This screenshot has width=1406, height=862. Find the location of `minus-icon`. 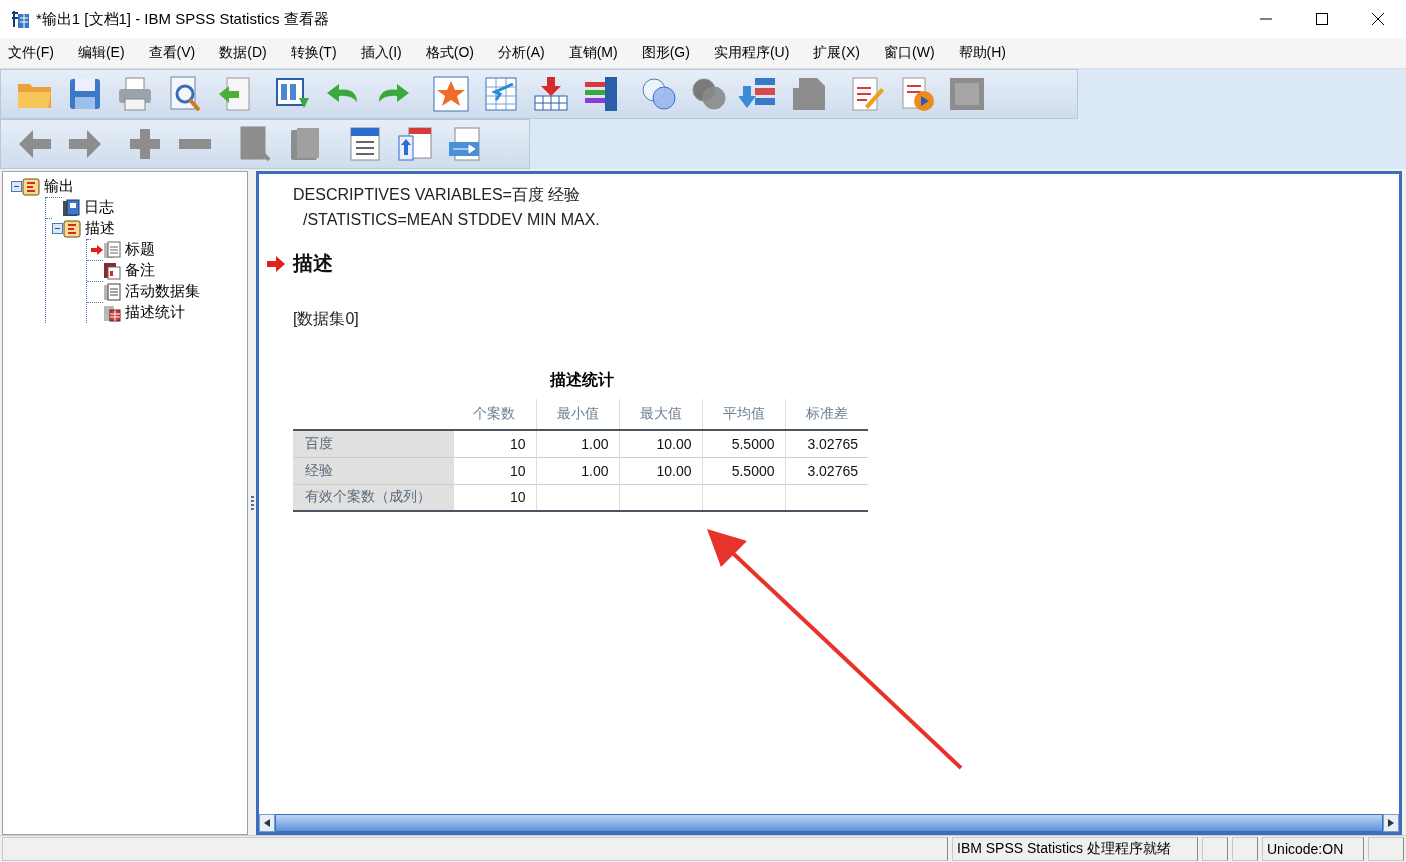

minus-icon is located at coordinates (195, 144).